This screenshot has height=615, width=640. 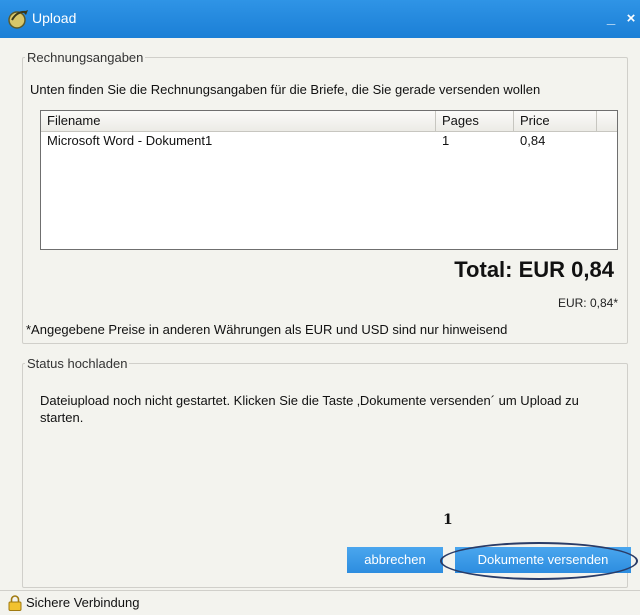 What do you see at coordinates (631, 19) in the screenshot?
I see `close-button: ×` at bounding box center [631, 19].